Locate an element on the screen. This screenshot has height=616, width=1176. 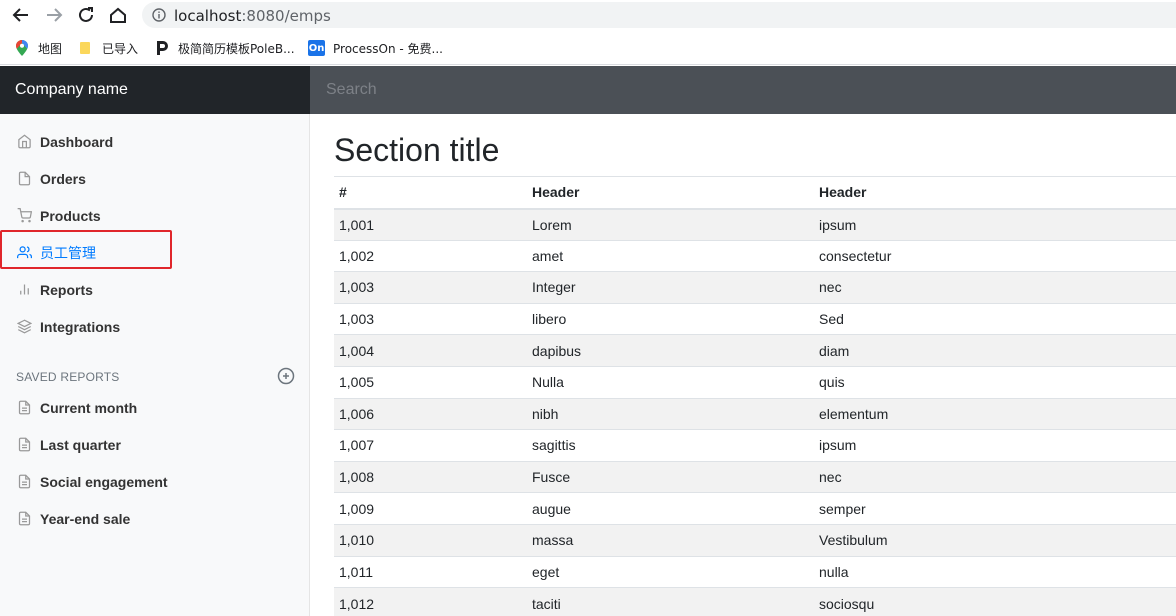
info-icon is located at coordinates (159, 15).